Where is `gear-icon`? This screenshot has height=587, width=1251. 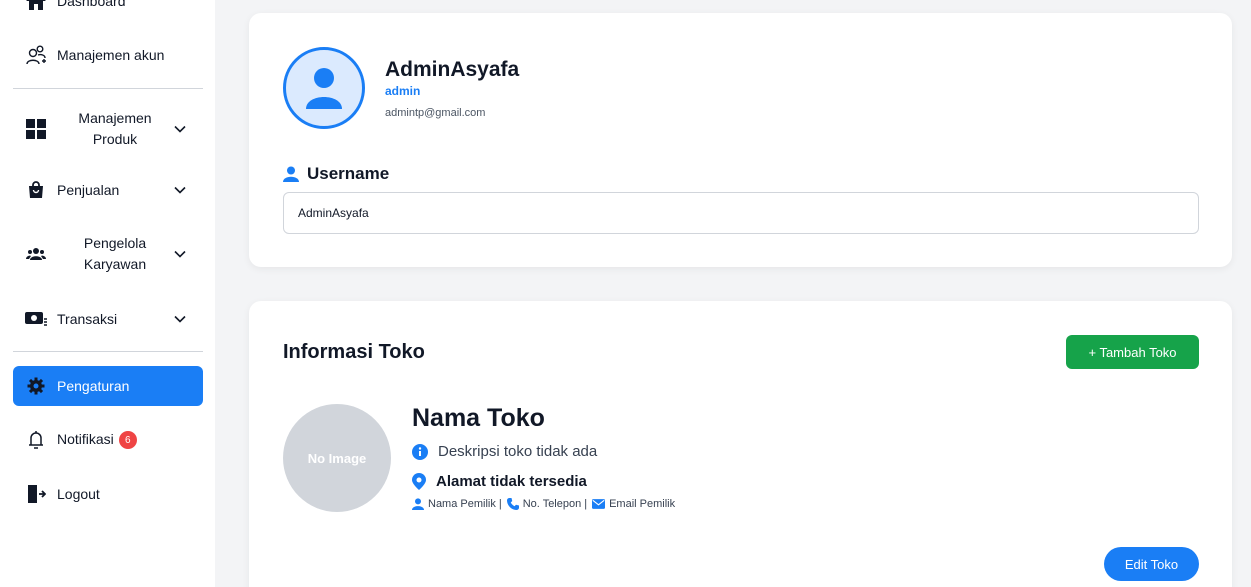 gear-icon is located at coordinates (36, 386).